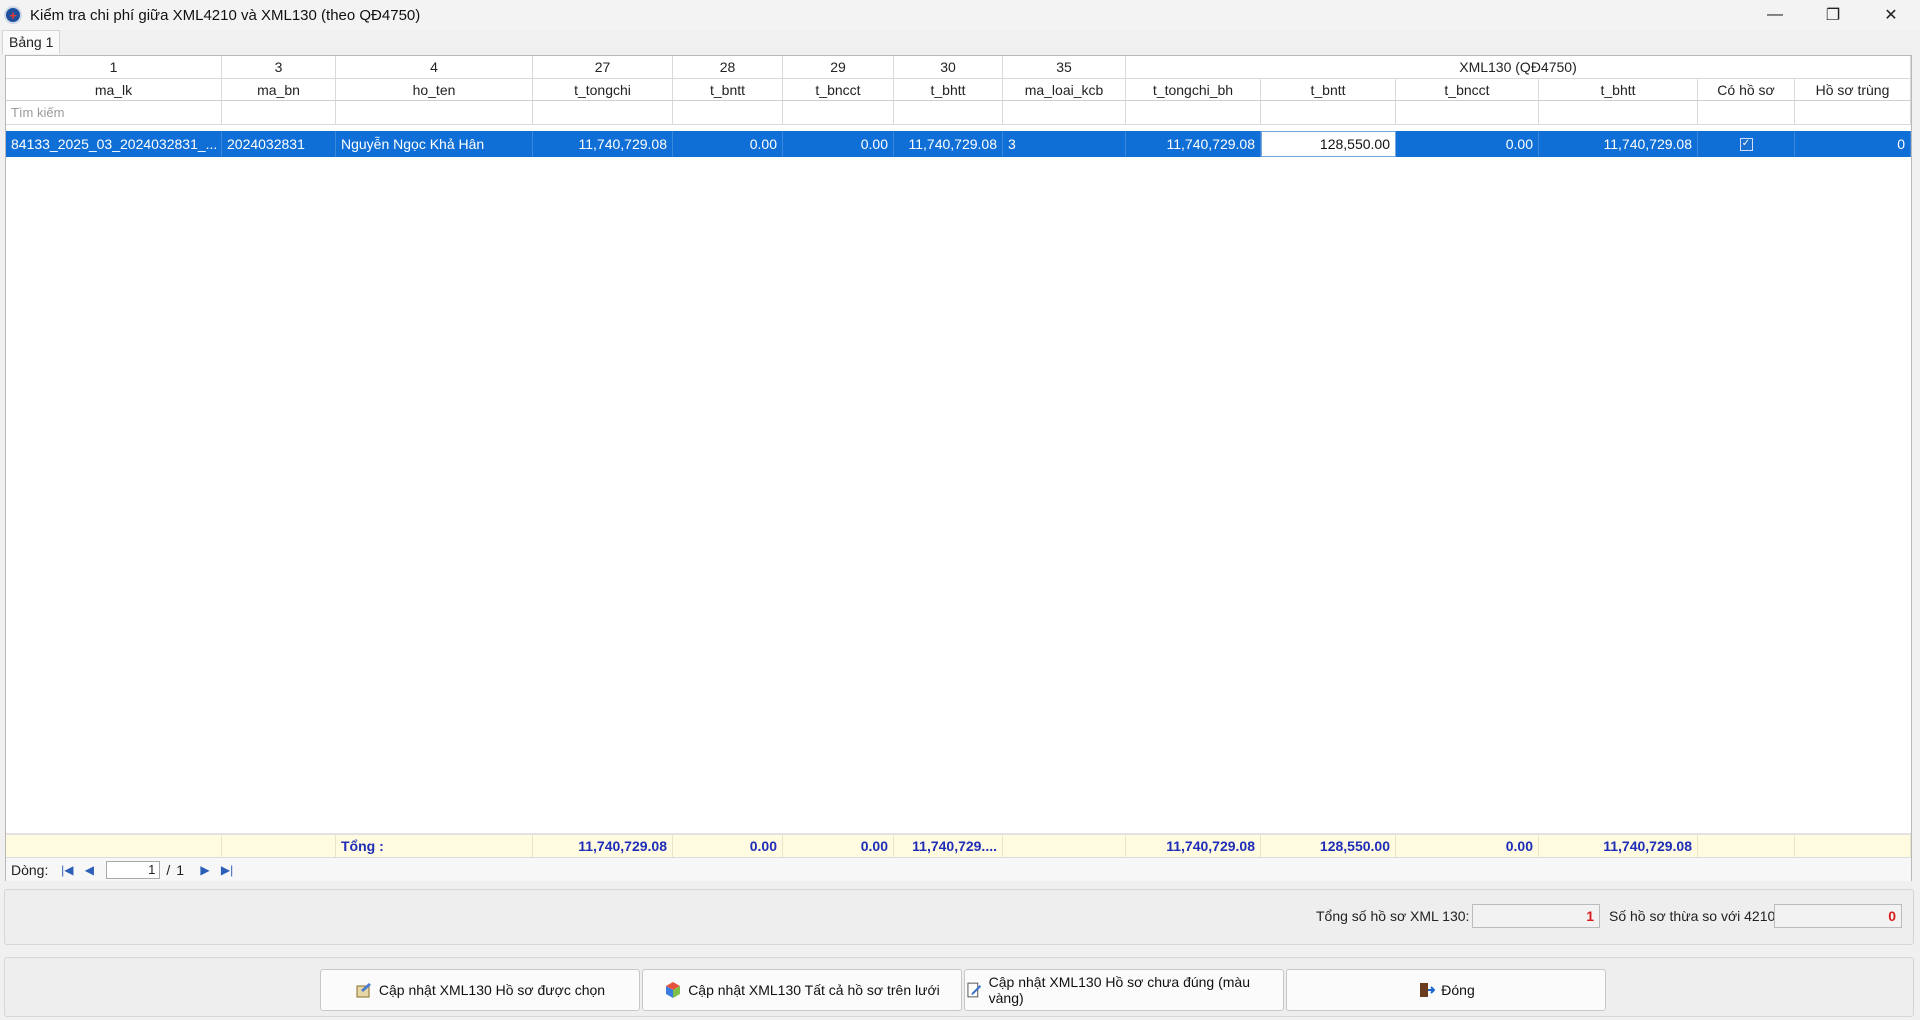 This screenshot has height=1020, width=1920. Describe the element at coordinates (838, 67) in the screenshot. I see `group-header-29: 29` at that location.